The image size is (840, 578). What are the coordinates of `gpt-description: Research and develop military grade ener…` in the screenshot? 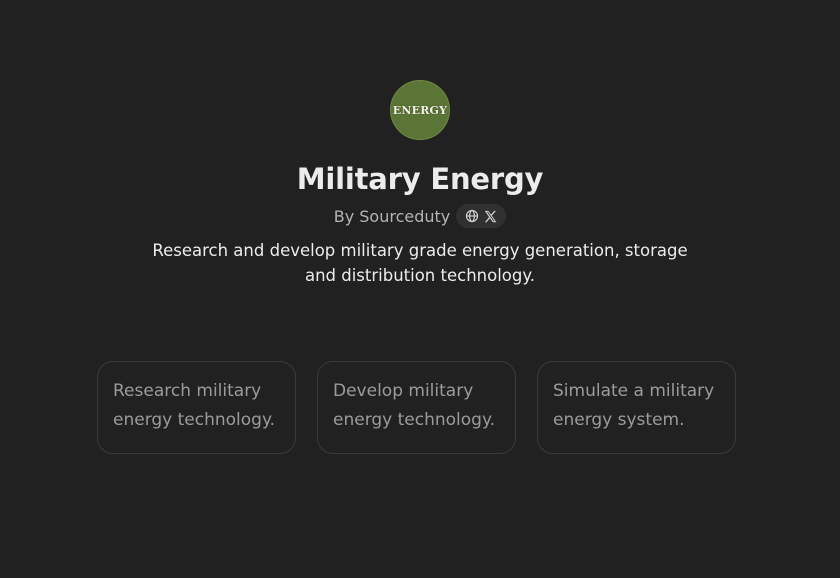 It's located at (420, 263).